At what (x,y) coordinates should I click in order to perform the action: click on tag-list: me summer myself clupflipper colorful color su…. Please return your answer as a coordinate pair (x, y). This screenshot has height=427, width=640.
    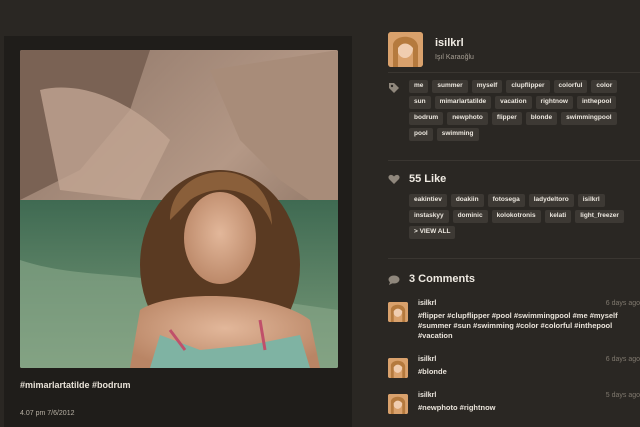
    Looking at the image, I should click on (524, 110).